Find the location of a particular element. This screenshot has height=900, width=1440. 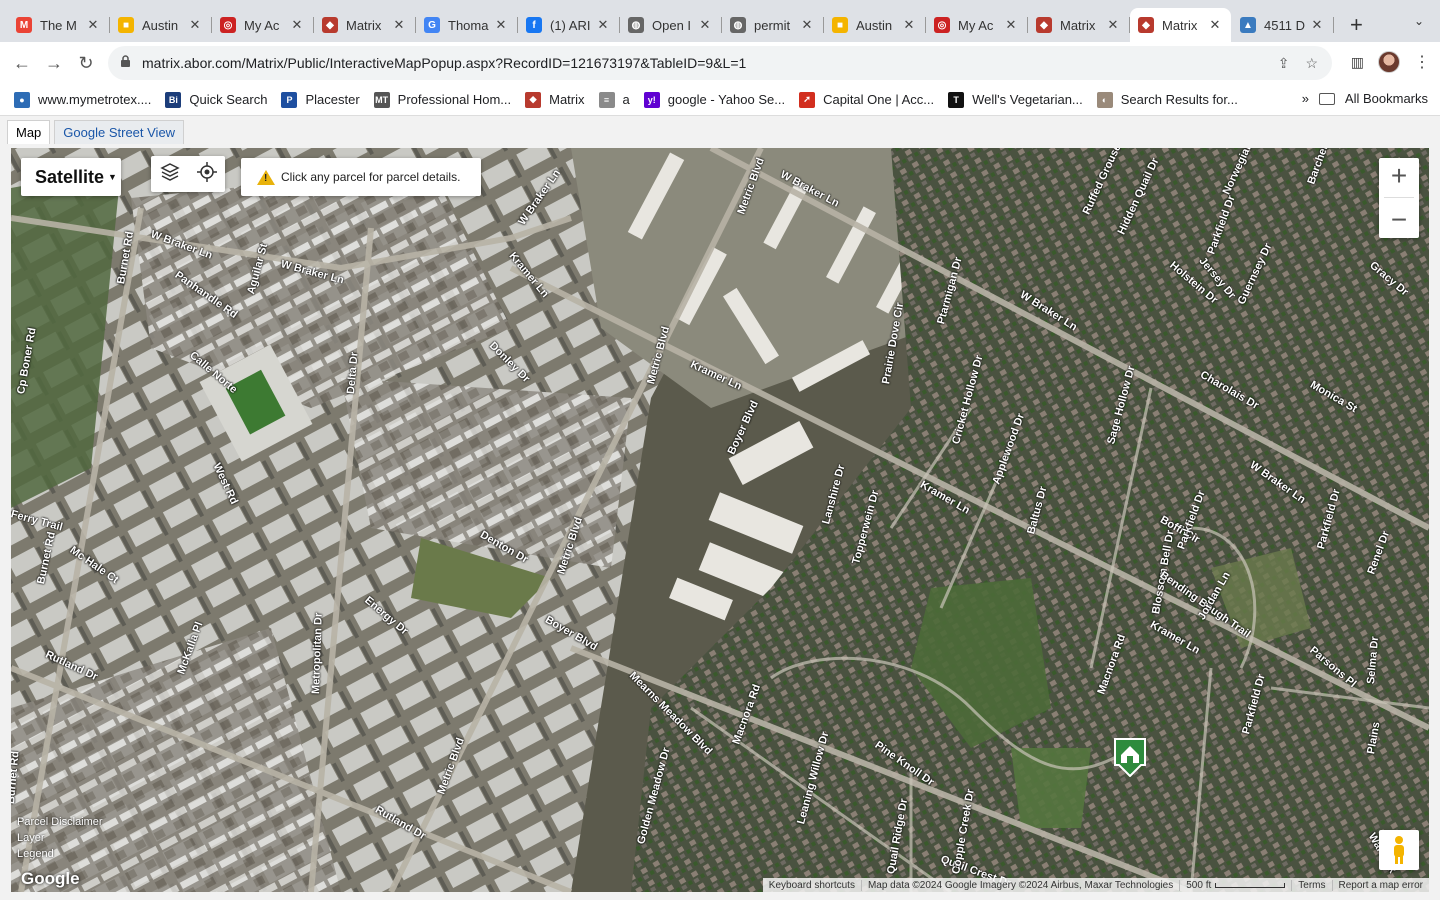

bookmark-item: ◆ Matrix is located at coordinates (555, 99).